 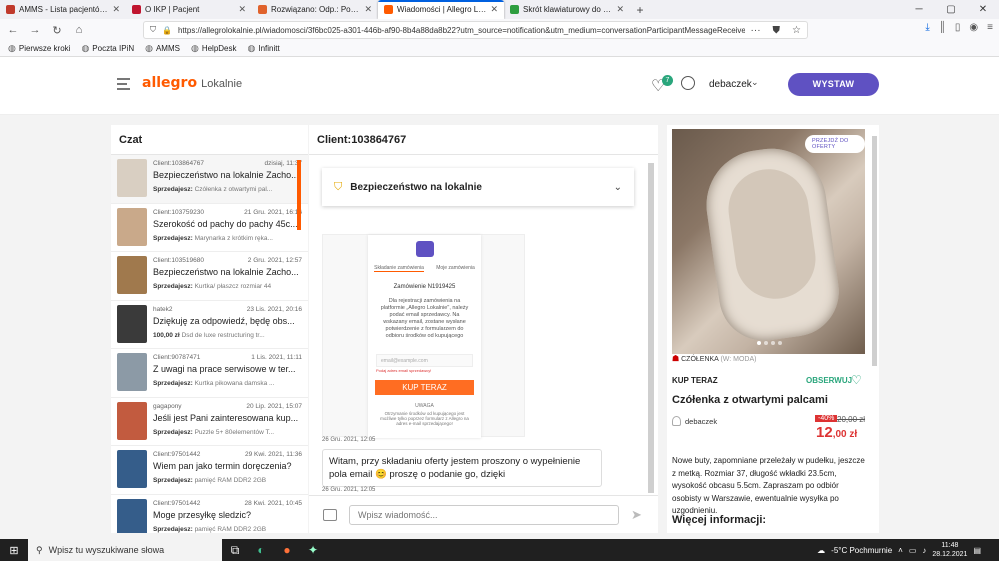 I want to click on bookmark-item: ◍ HelpDesk, so click(x=214, y=48).